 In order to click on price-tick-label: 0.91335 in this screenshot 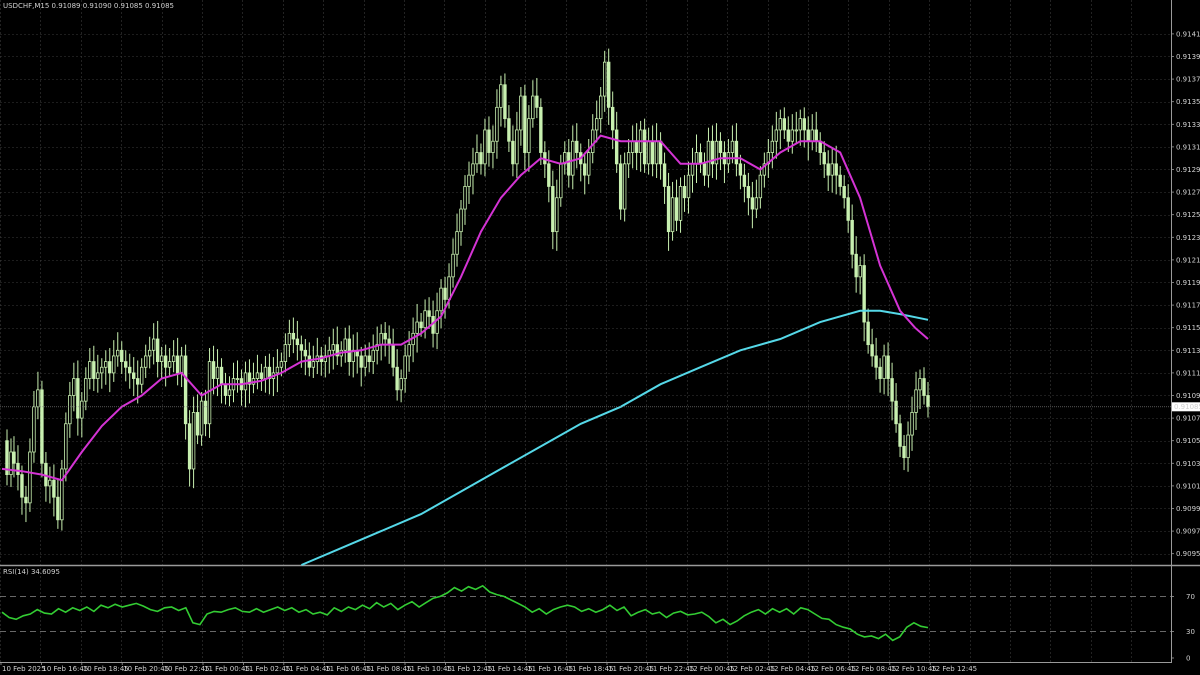, I will do `click(1188, 125)`.